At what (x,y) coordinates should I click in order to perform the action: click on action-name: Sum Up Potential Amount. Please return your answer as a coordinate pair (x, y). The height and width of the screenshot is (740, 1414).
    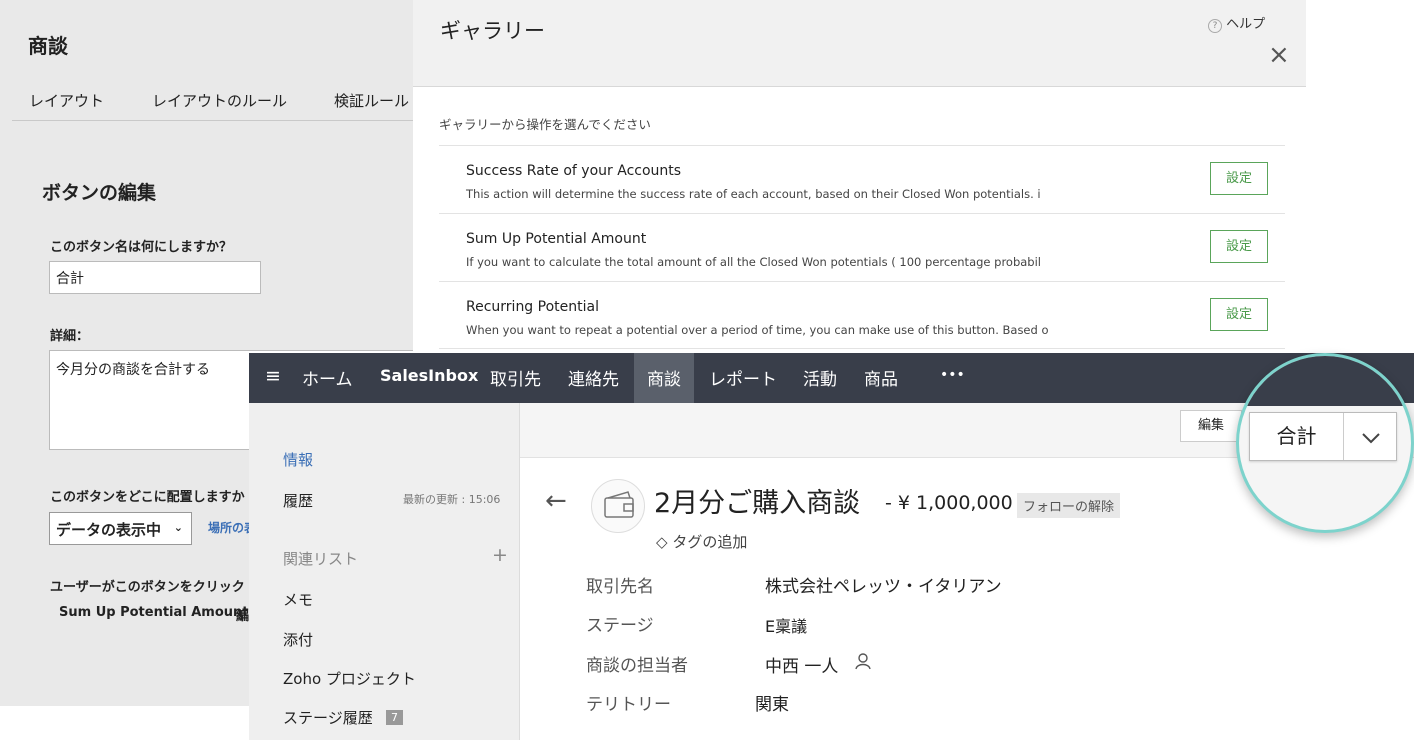
    Looking at the image, I should click on (154, 612).